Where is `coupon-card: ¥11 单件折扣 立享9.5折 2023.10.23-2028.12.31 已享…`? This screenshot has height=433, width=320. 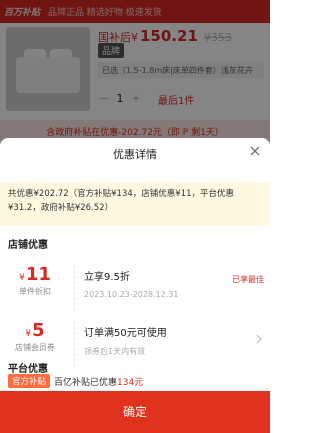 coupon-card: ¥11 单件折扣 立享9.5折 2023.10.23-2028.12.31 已享… is located at coordinates (135, 288).